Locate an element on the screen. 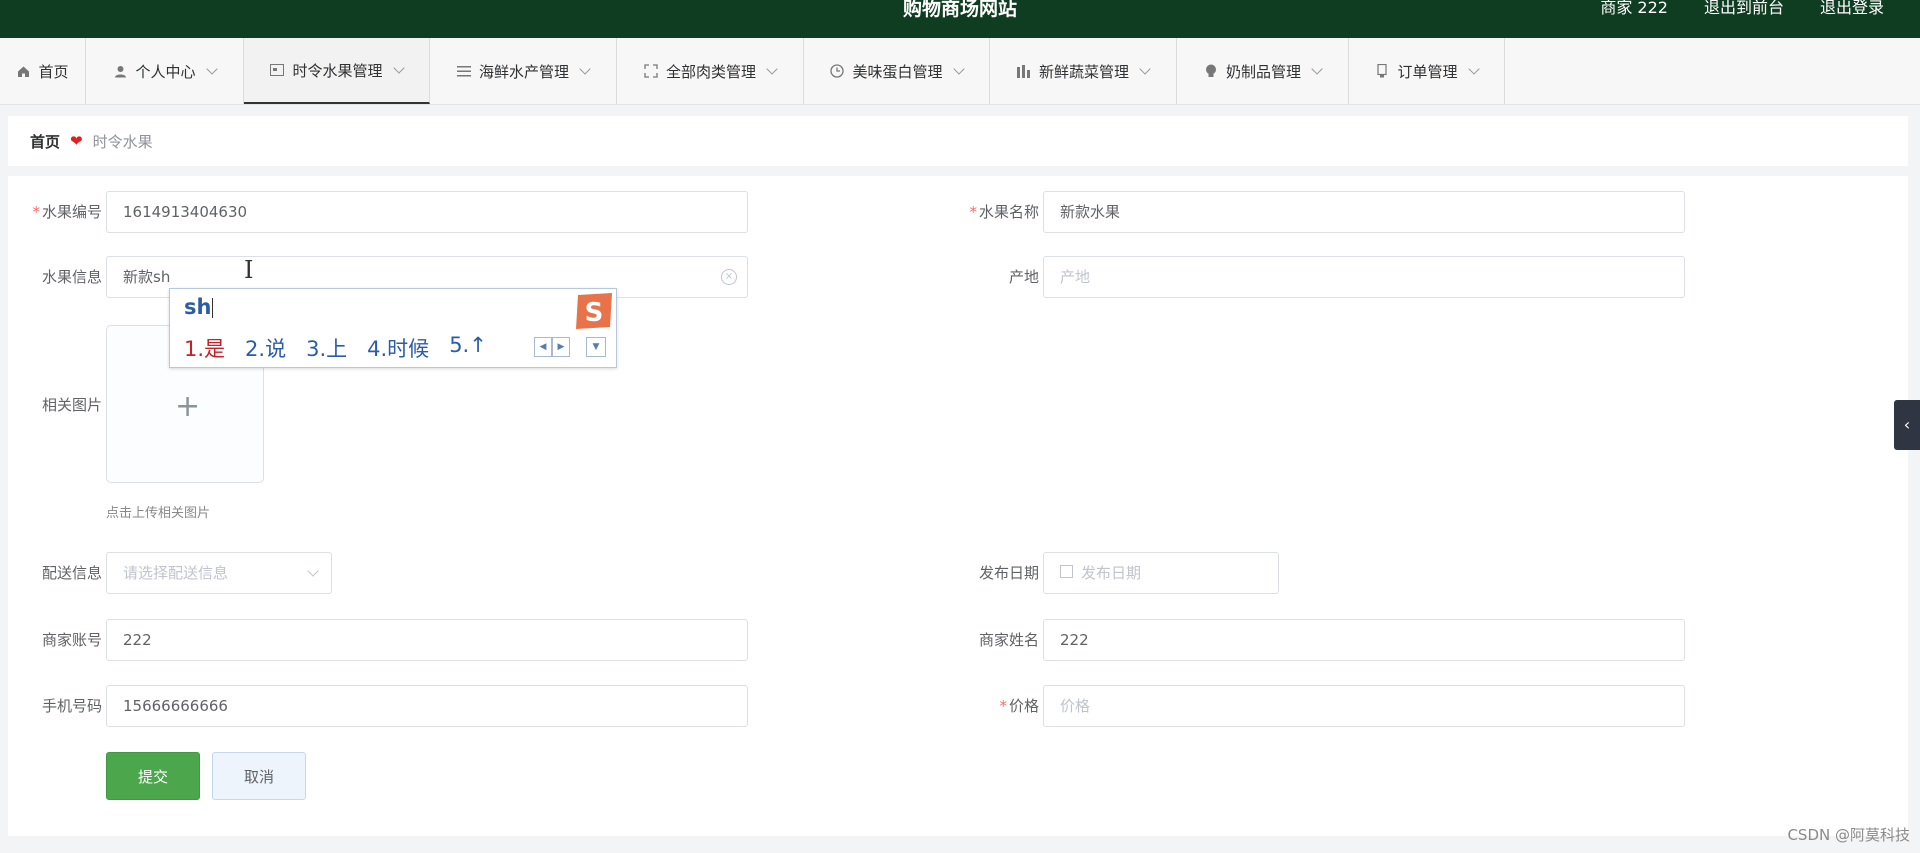 This screenshot has width=1920, height=853. delivery-label: 配送信息 is located at coordinates (71, 573).